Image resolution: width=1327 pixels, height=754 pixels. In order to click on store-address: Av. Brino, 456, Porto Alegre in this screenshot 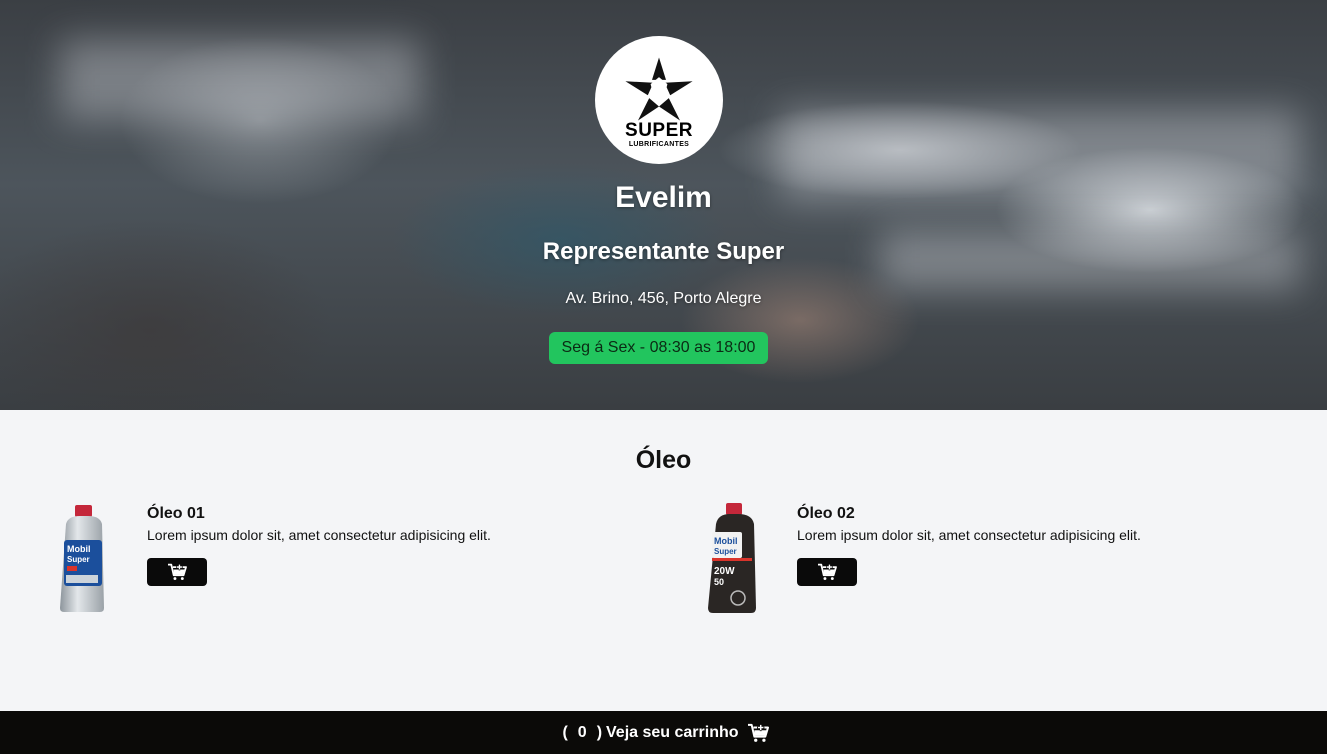, I will do `click(663, 298)`.